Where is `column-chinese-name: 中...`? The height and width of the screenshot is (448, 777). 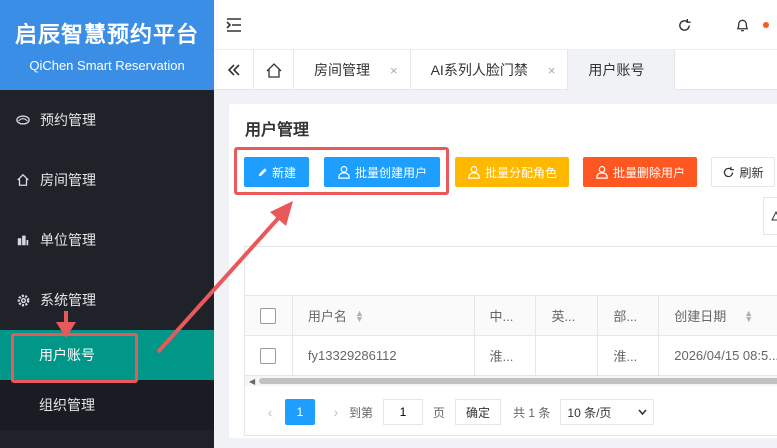 column-chinese-name: 中... is located at coordinates (506, 315).